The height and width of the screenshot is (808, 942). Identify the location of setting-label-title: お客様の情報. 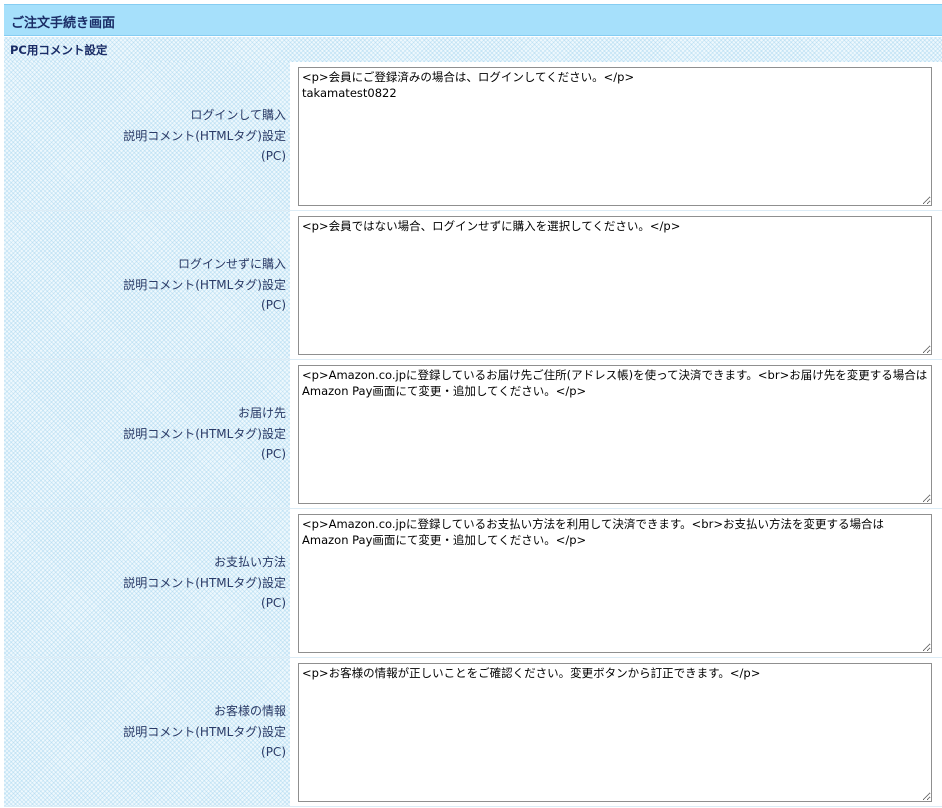
(249, 711).